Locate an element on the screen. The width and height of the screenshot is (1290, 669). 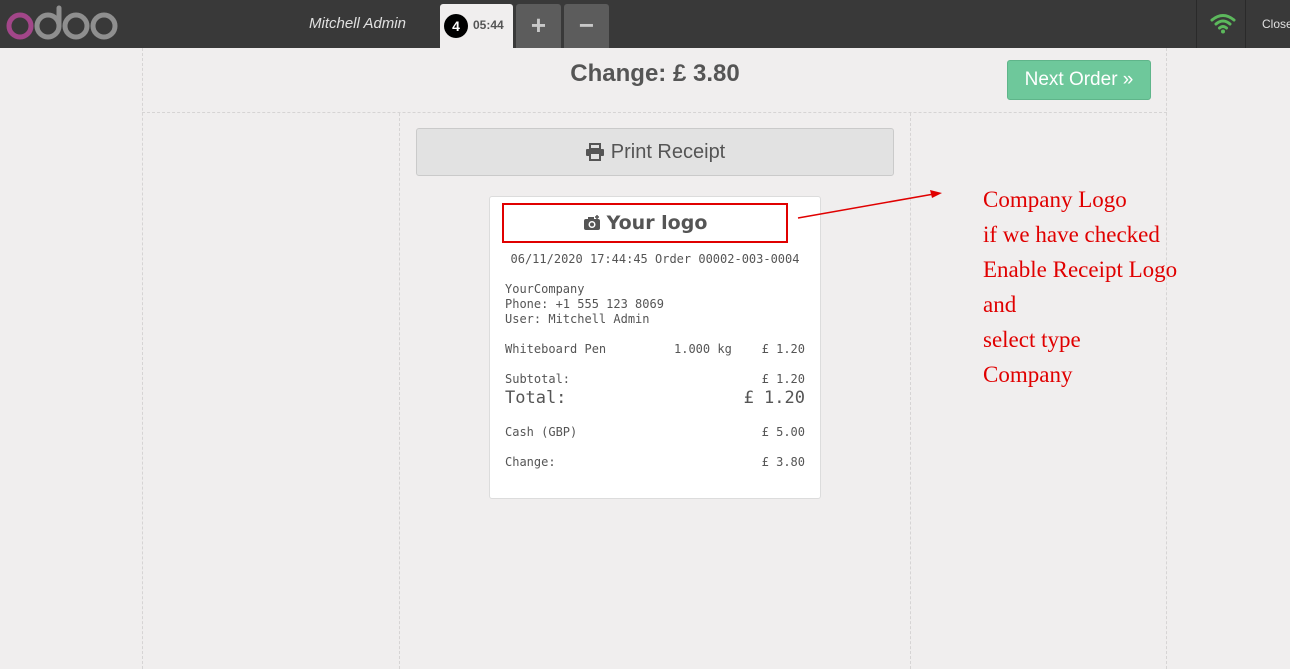
order-tab-active: 4 05:44 is located at coordinates (476, 26).